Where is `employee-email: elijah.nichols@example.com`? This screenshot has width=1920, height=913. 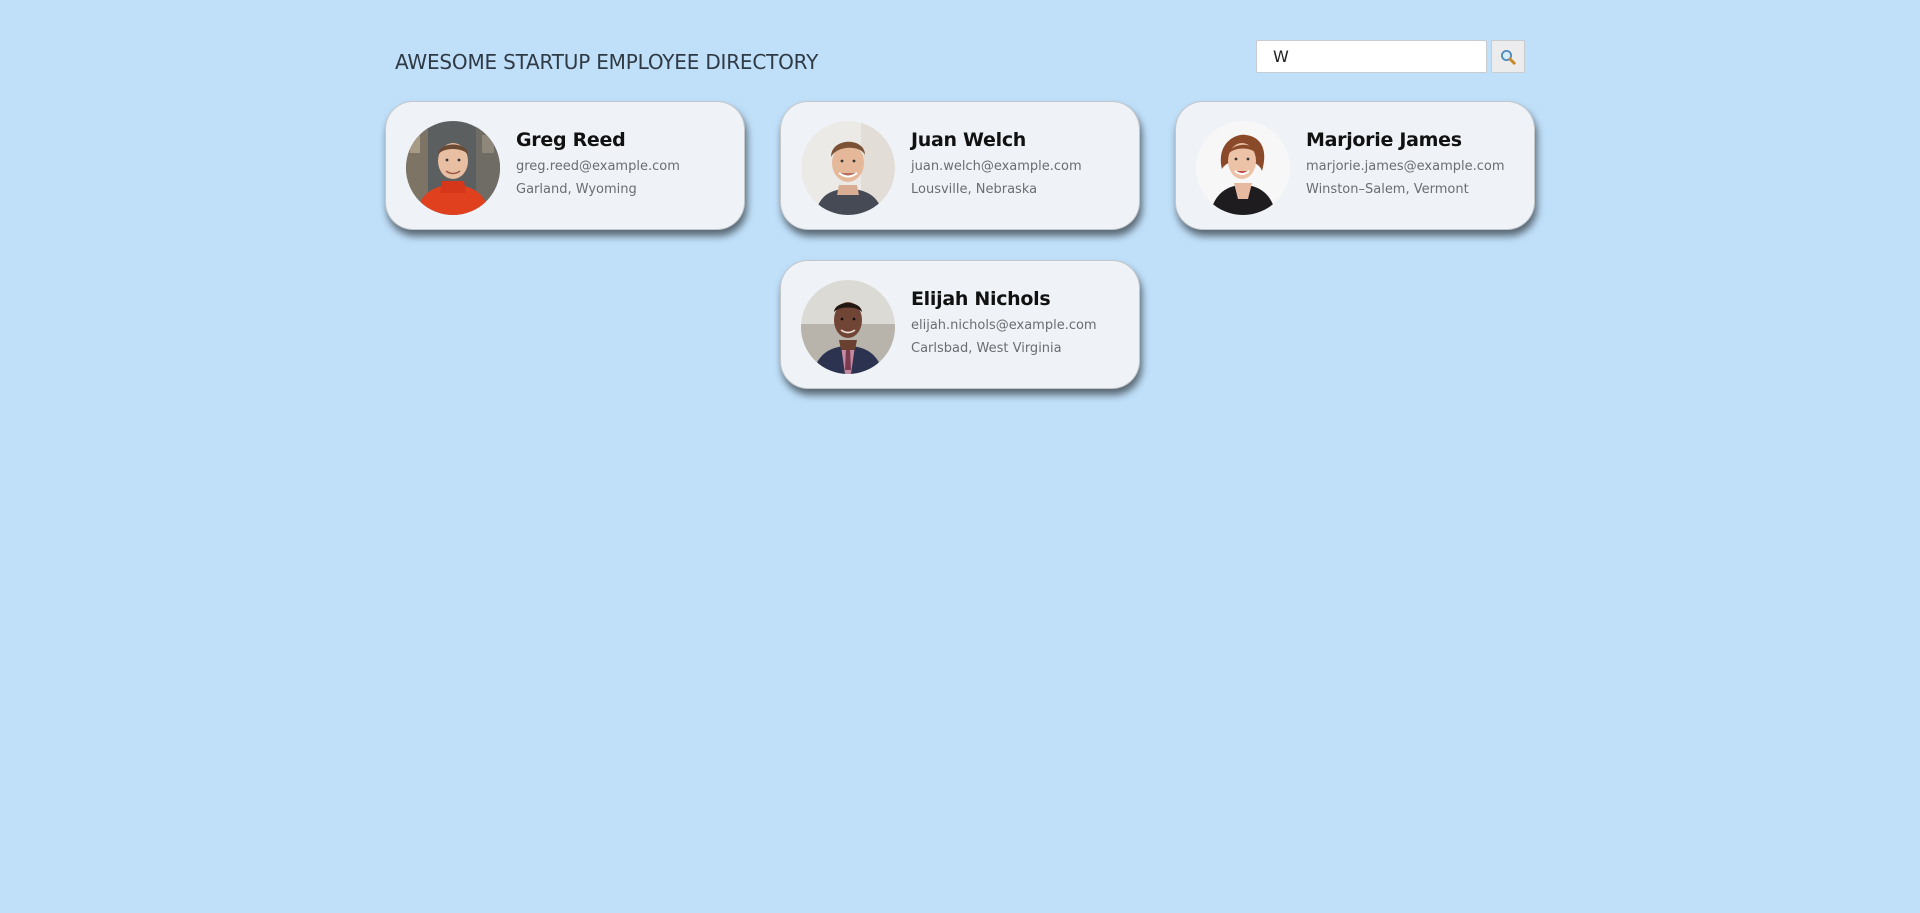
employee-email: elijah.nichols@example.com is located at coordinates (1004, 325).